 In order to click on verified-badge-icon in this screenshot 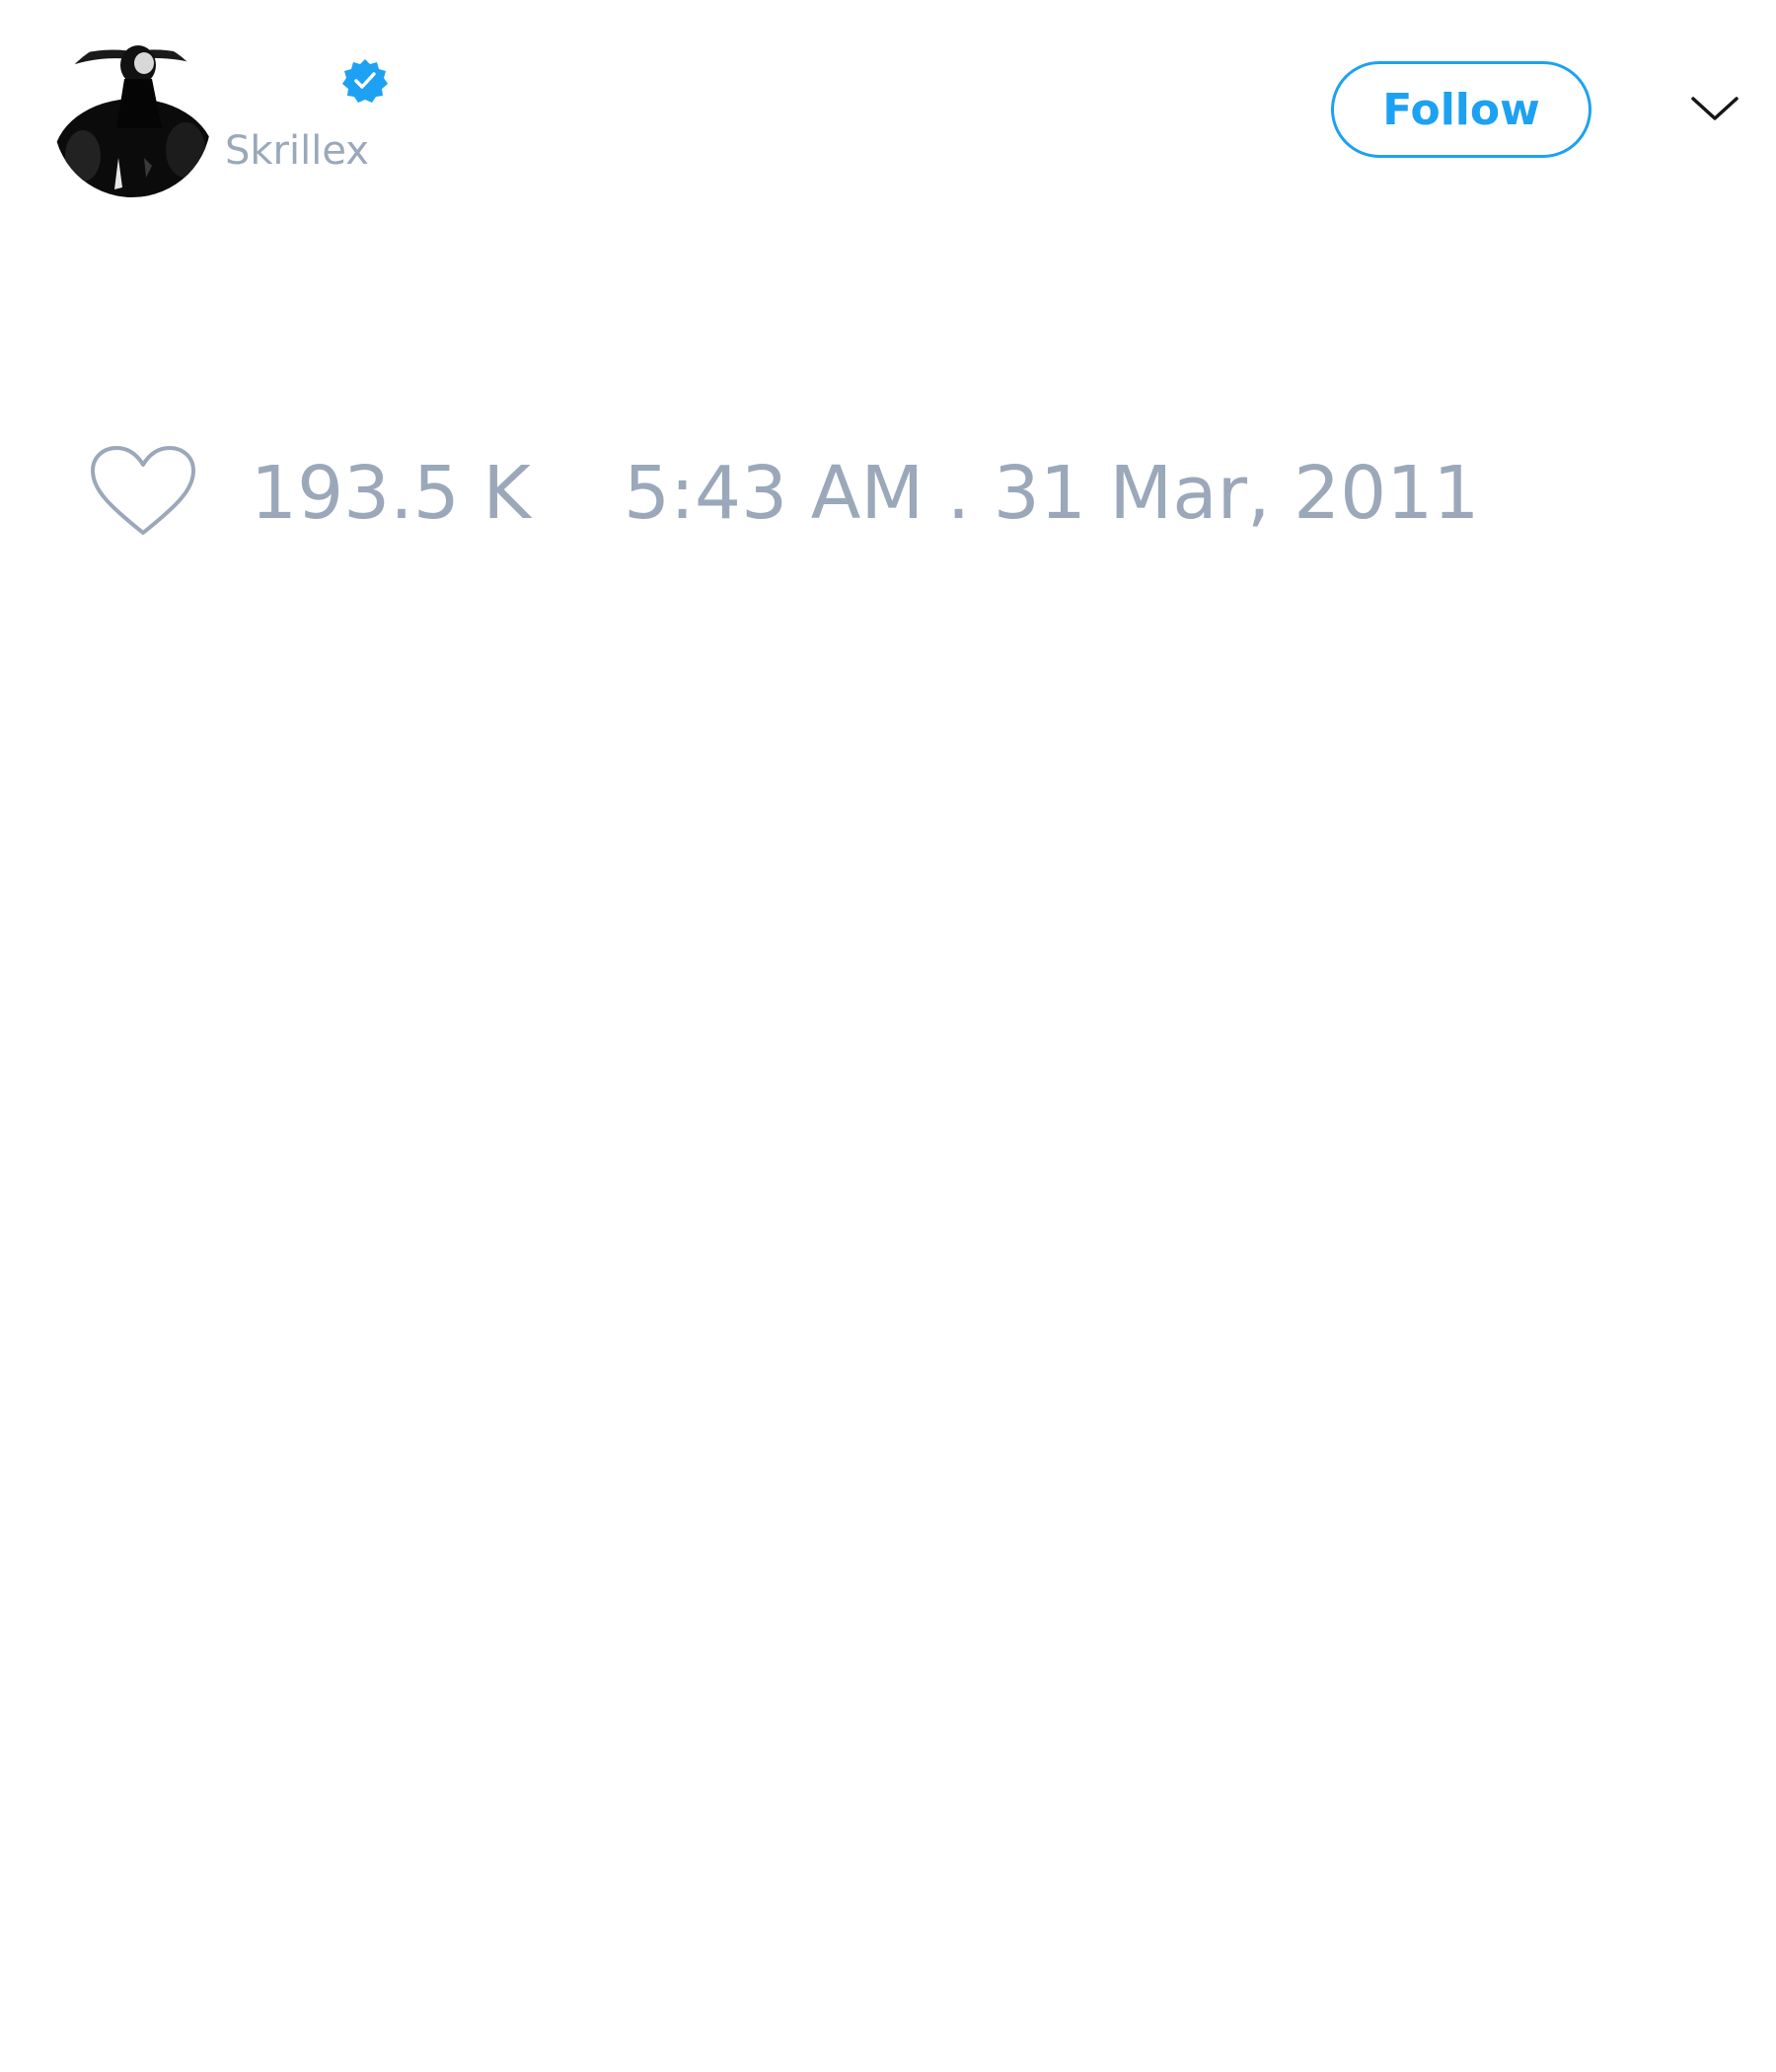, I will do `click(365, 81)`.